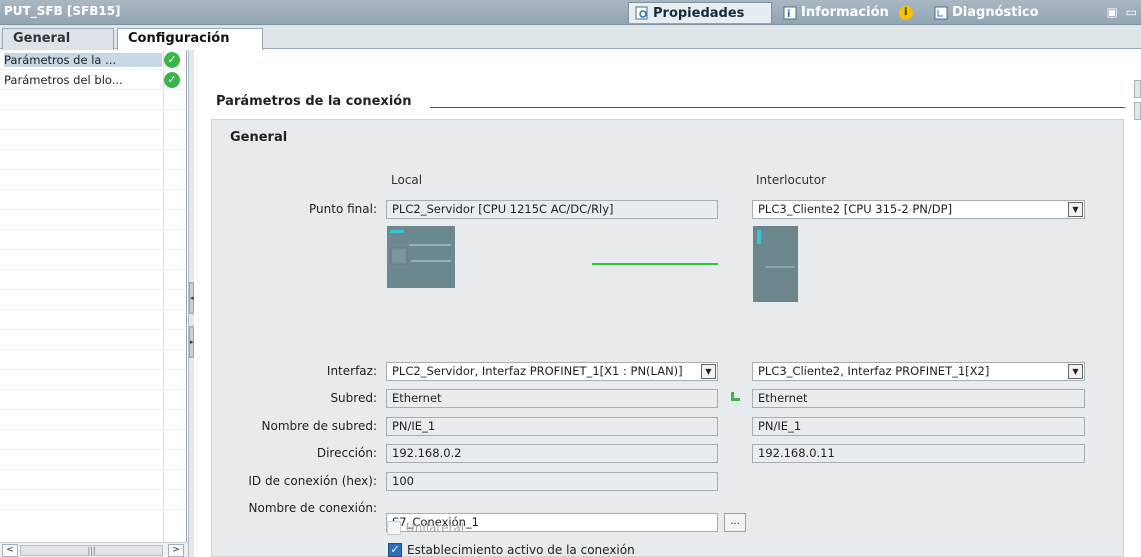 This screenshot has height=557, width=1141. Describe the element at coordinates (394, 528) in the screenshot. I see `unilateral-checkbox` at that location.